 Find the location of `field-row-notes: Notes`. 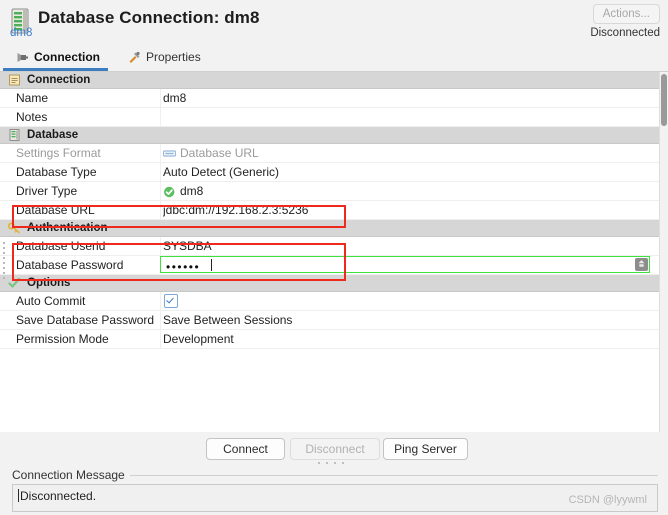

field-row-notes: Notes is located at coordinates (334, 117).